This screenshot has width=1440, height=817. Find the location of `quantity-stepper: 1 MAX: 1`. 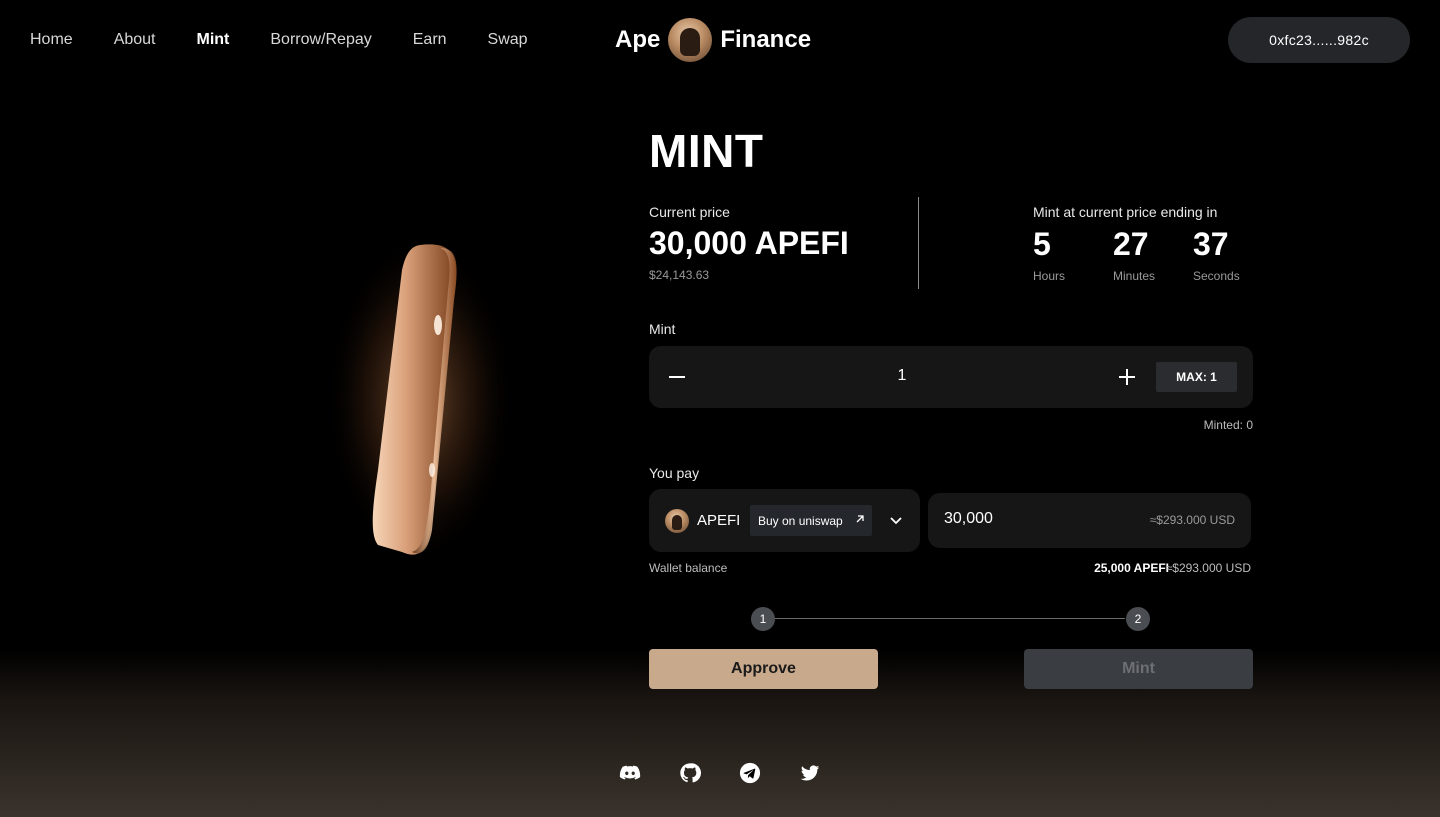

quantity-stepper: 1 MAX: 1 is located at coordinates (951, 377).